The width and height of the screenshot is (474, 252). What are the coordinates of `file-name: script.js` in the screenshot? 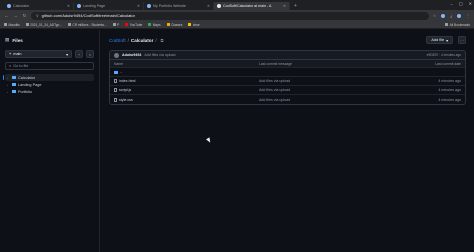 It's located at (125, 90).